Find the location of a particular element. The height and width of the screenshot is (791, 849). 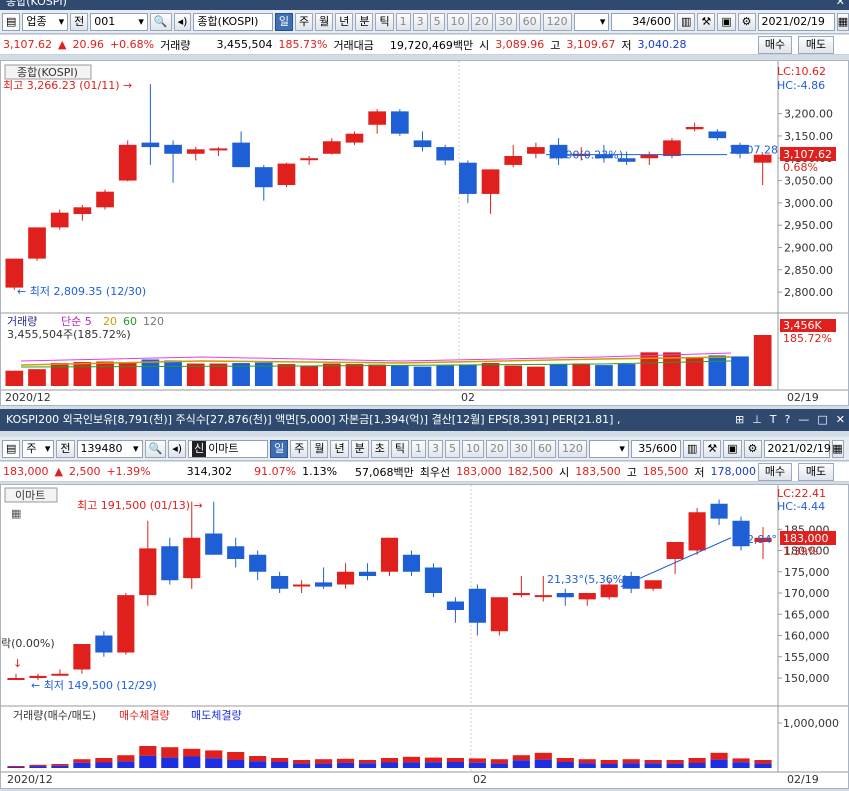

market-select: 업종 ▾ is located at coordinates (45, 21).